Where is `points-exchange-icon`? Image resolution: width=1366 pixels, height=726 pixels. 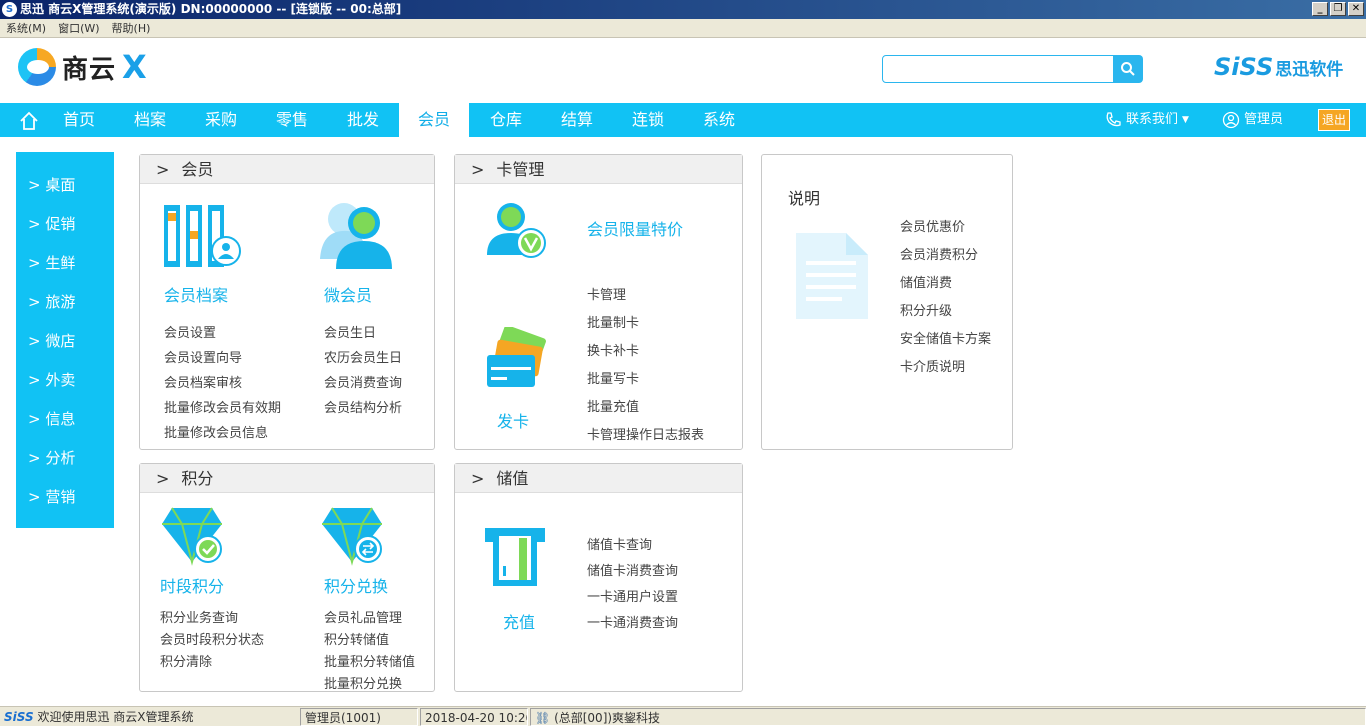 points-exchange-icon is located at coordinates (354, 535).